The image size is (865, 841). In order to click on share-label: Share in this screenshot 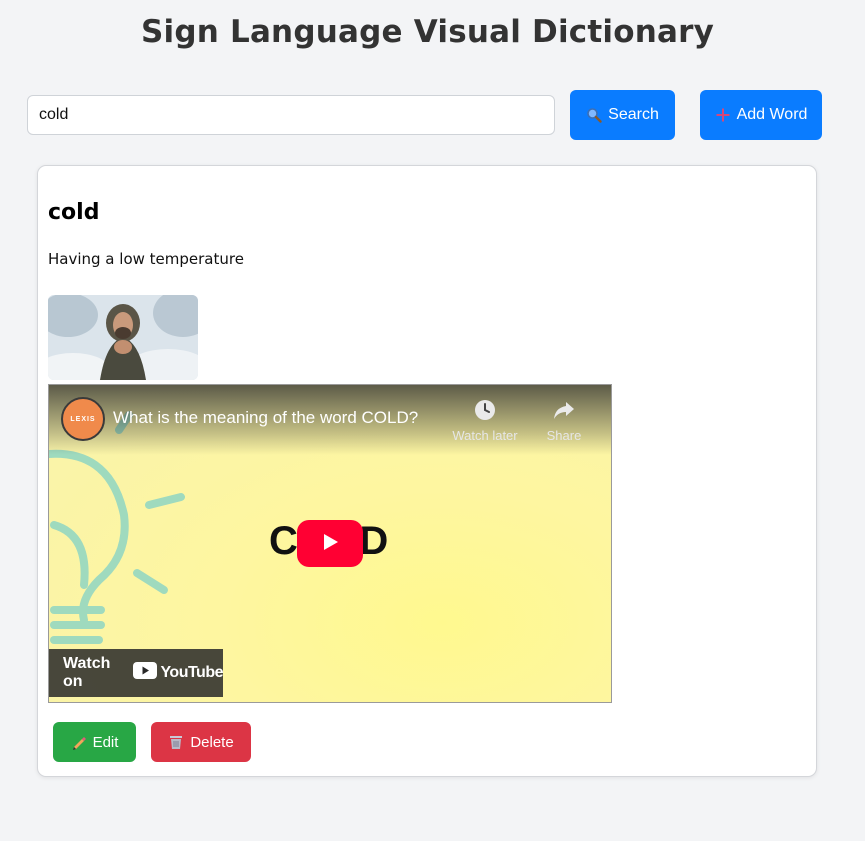, I will do `click(564, 435)`.